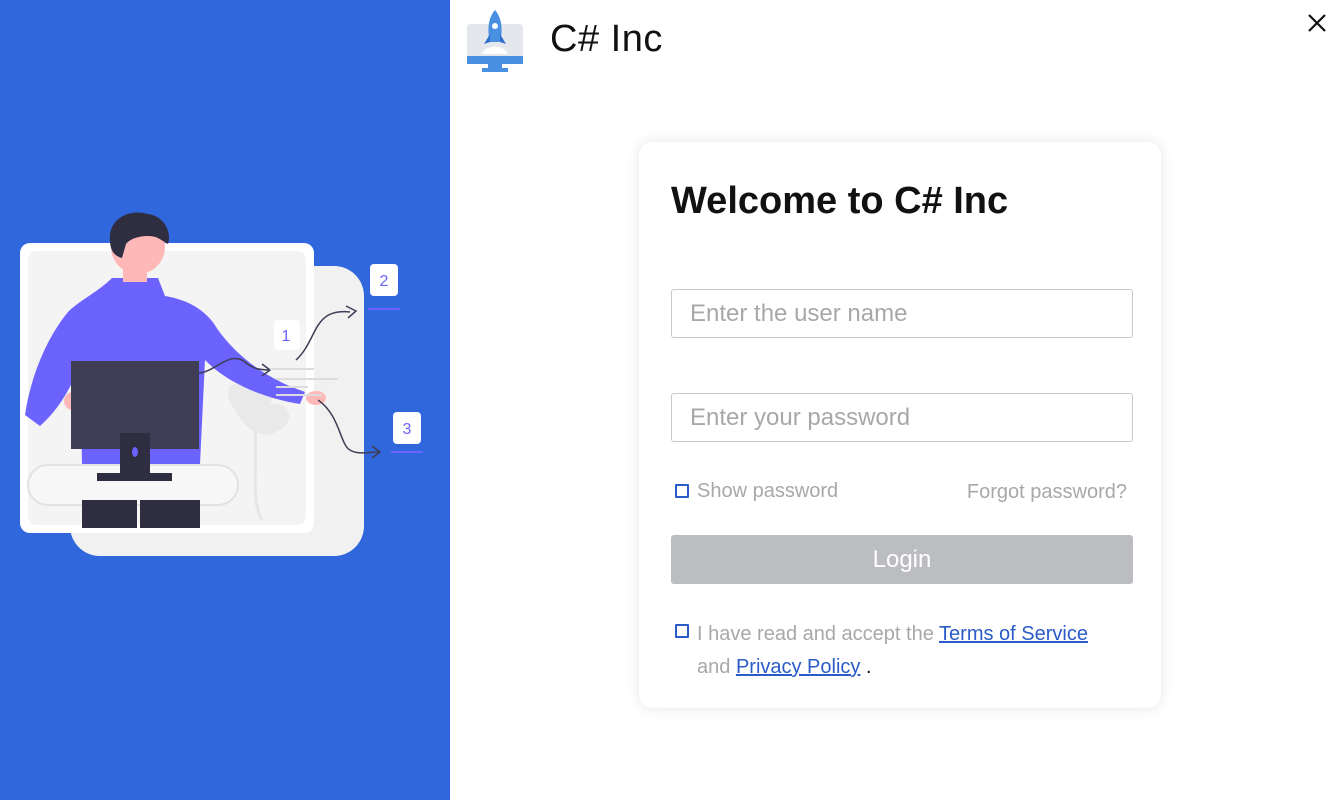 The height and width of the screenshot is (800, 1340). I want to click on terms-checkbox, so click(682, 631).